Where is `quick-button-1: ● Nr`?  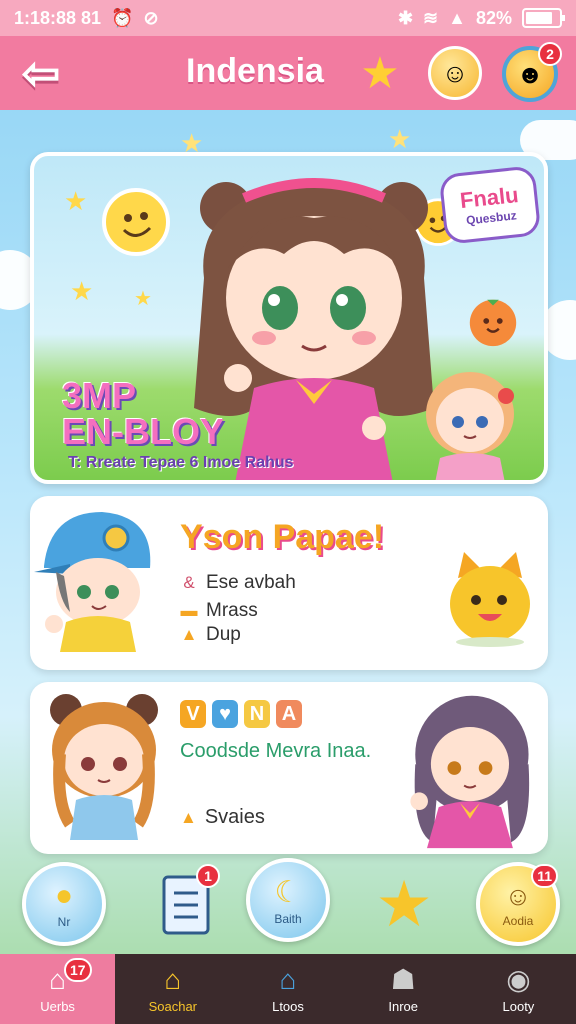
quick-button-1: ● Nr is located at coordinates (64, 904).